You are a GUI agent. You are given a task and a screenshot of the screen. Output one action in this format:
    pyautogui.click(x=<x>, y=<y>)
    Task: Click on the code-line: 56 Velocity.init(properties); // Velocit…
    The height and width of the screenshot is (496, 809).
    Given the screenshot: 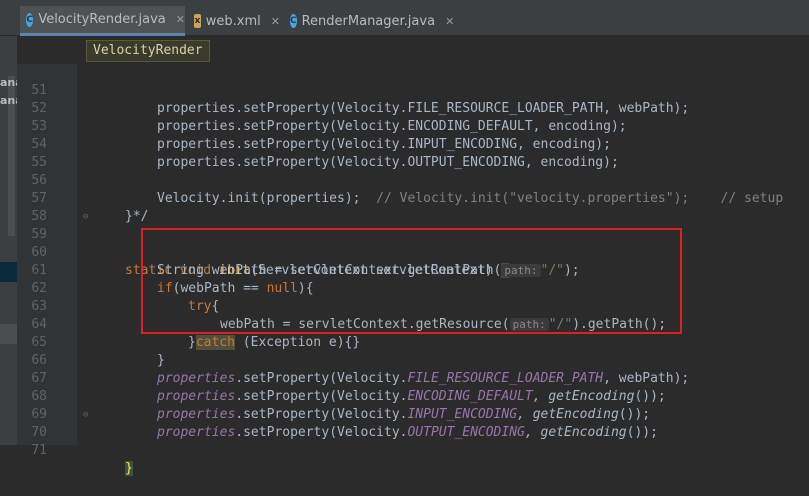 What is the action you would take?
    pyautogui.click(x=404, y=180)
    